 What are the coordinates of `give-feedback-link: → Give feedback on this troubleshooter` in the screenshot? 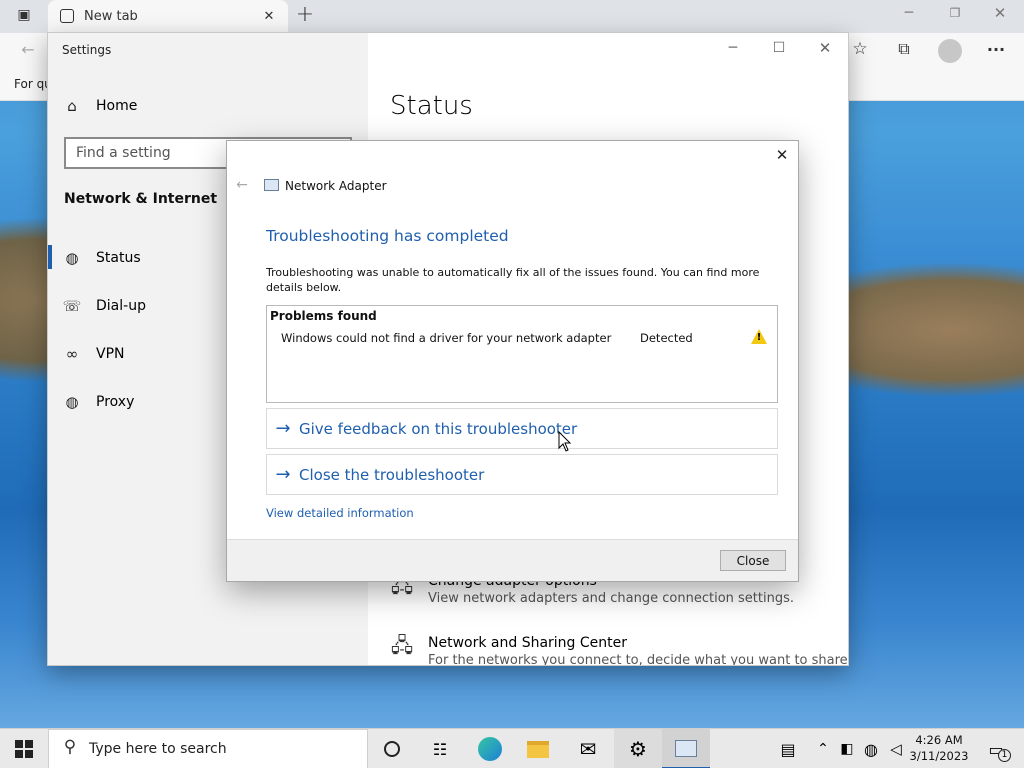 It's located at (522, 428).